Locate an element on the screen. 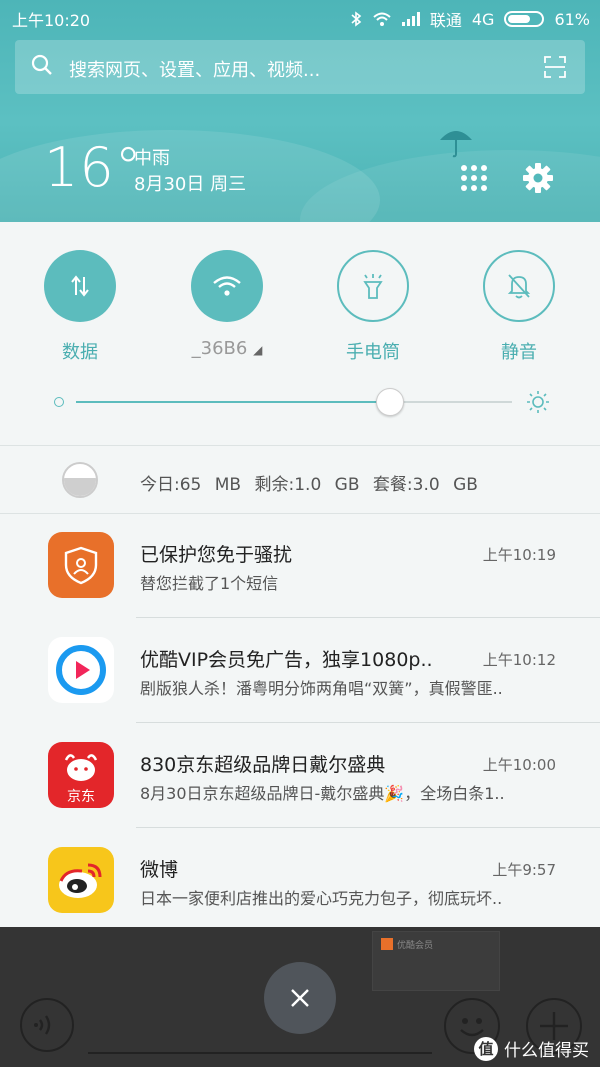 This screenshot has height=1067, width=600. data-usage-text: 今日:65 MB 剩余:1.0 GB 套餐:3.0 GB is located at coordinates (309, 485).